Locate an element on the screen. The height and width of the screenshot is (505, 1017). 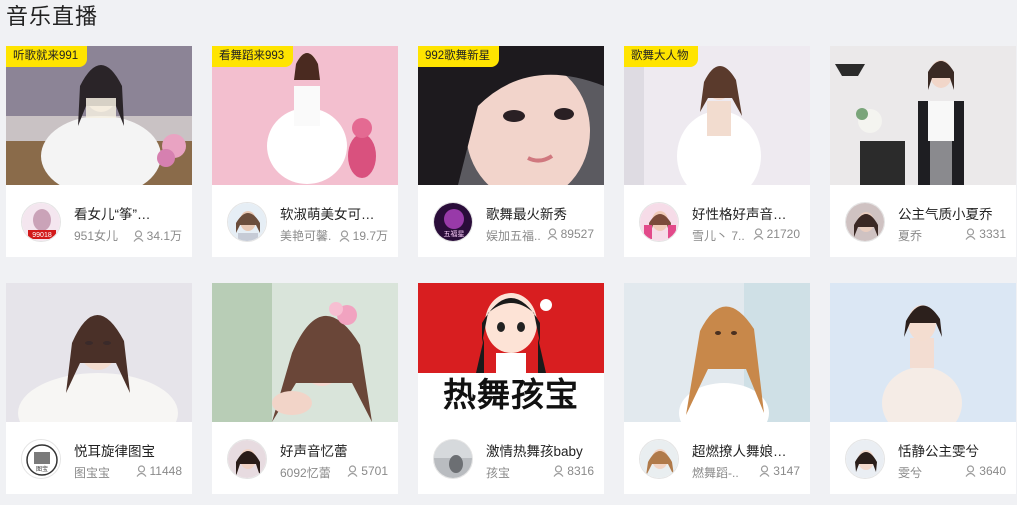
room-info: 五福星 歌舞最火新秀 娱加五福.. 89527 is located at coordinates (511, 221).